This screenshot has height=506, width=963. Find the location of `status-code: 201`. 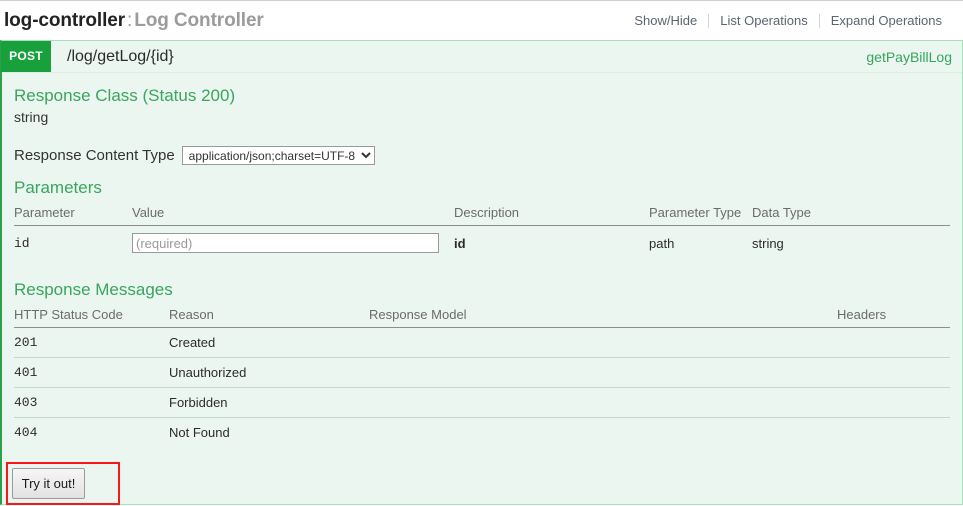

status-code: 201 is located at coordinates (91, 342).